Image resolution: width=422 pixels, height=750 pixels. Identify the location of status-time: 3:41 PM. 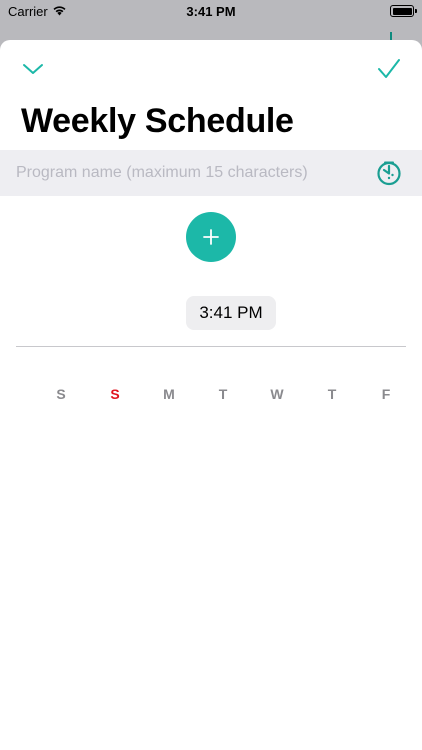
(211, 11).